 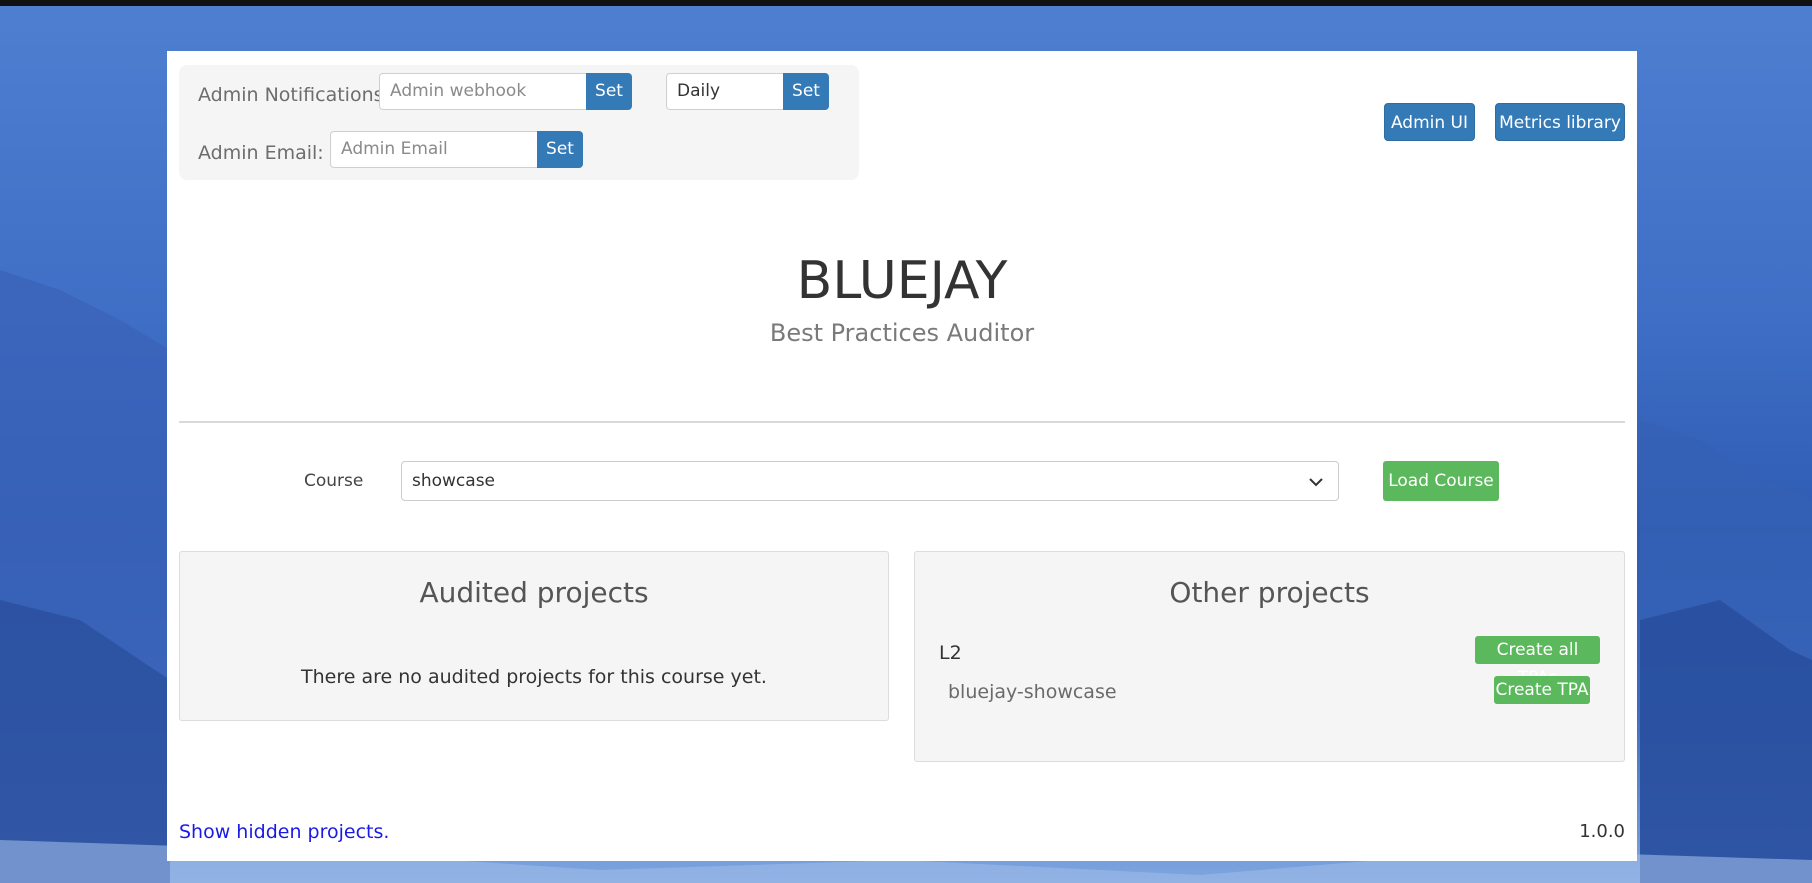 I want to click on load-course-button: Load Course, so click(x=1441, y=481).